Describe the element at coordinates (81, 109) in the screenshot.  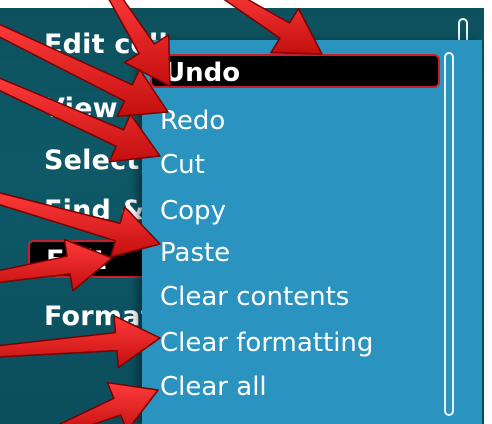
I see `menu-item-view: View` at that location.